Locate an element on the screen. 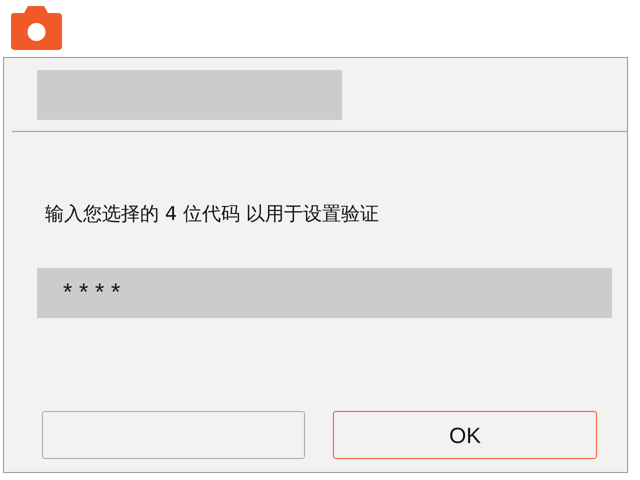 This screenshot has width=640, height=480. camera-icon is located at coordinates (36, 28).